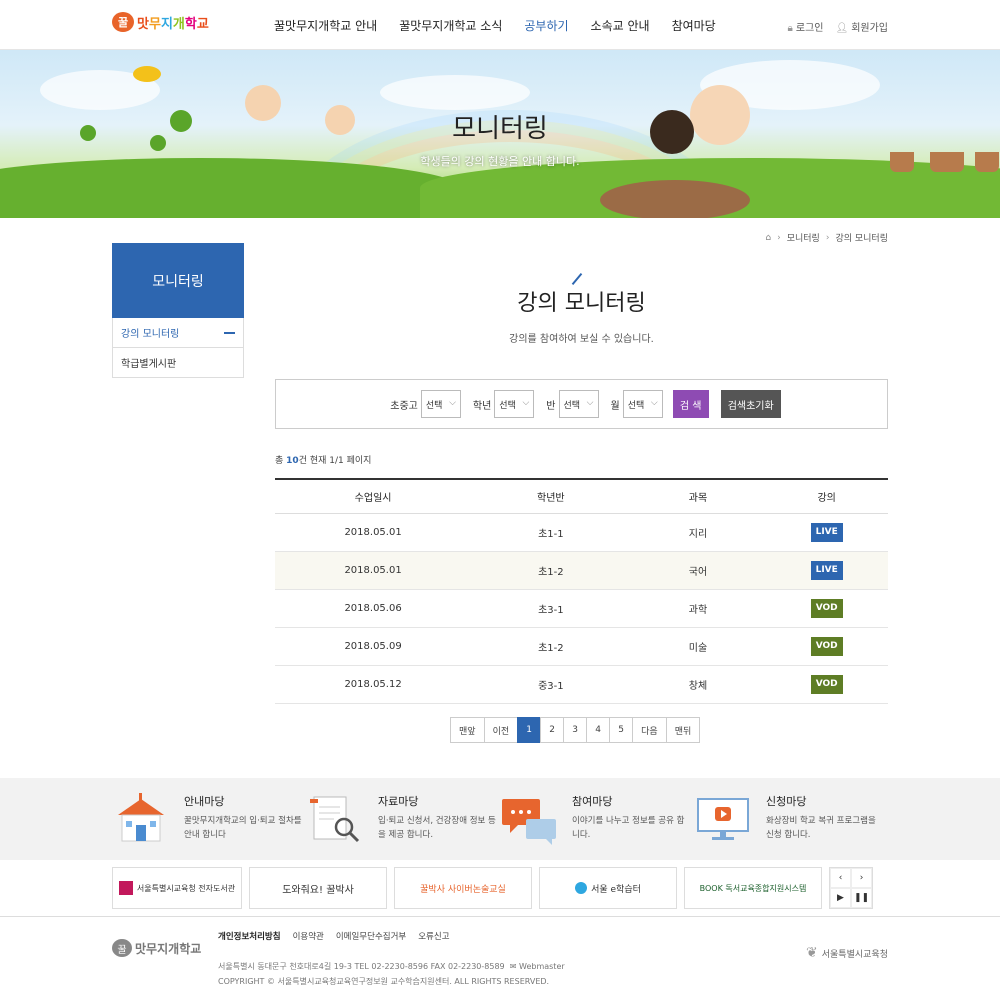 The image size is (1000, 989). I want to click on link-seoul-e-library: 서울특별시교육청 전자도서관, so click(177, 888).